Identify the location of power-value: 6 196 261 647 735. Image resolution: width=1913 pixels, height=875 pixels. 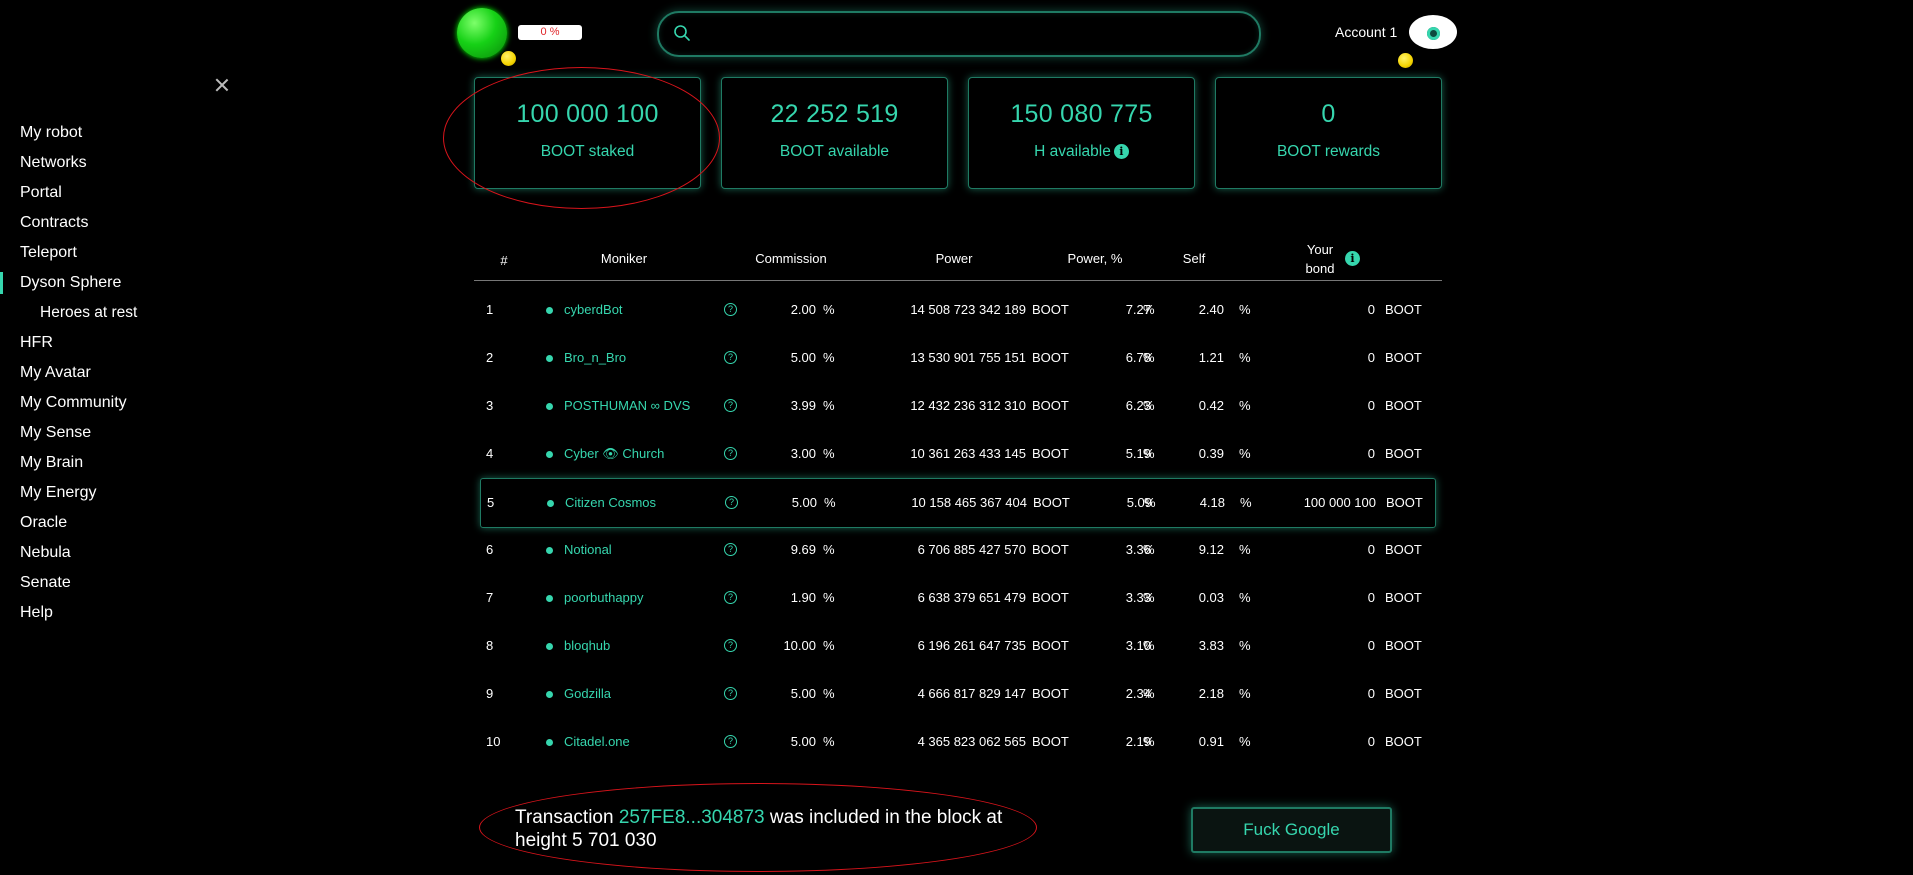
(971, 645).